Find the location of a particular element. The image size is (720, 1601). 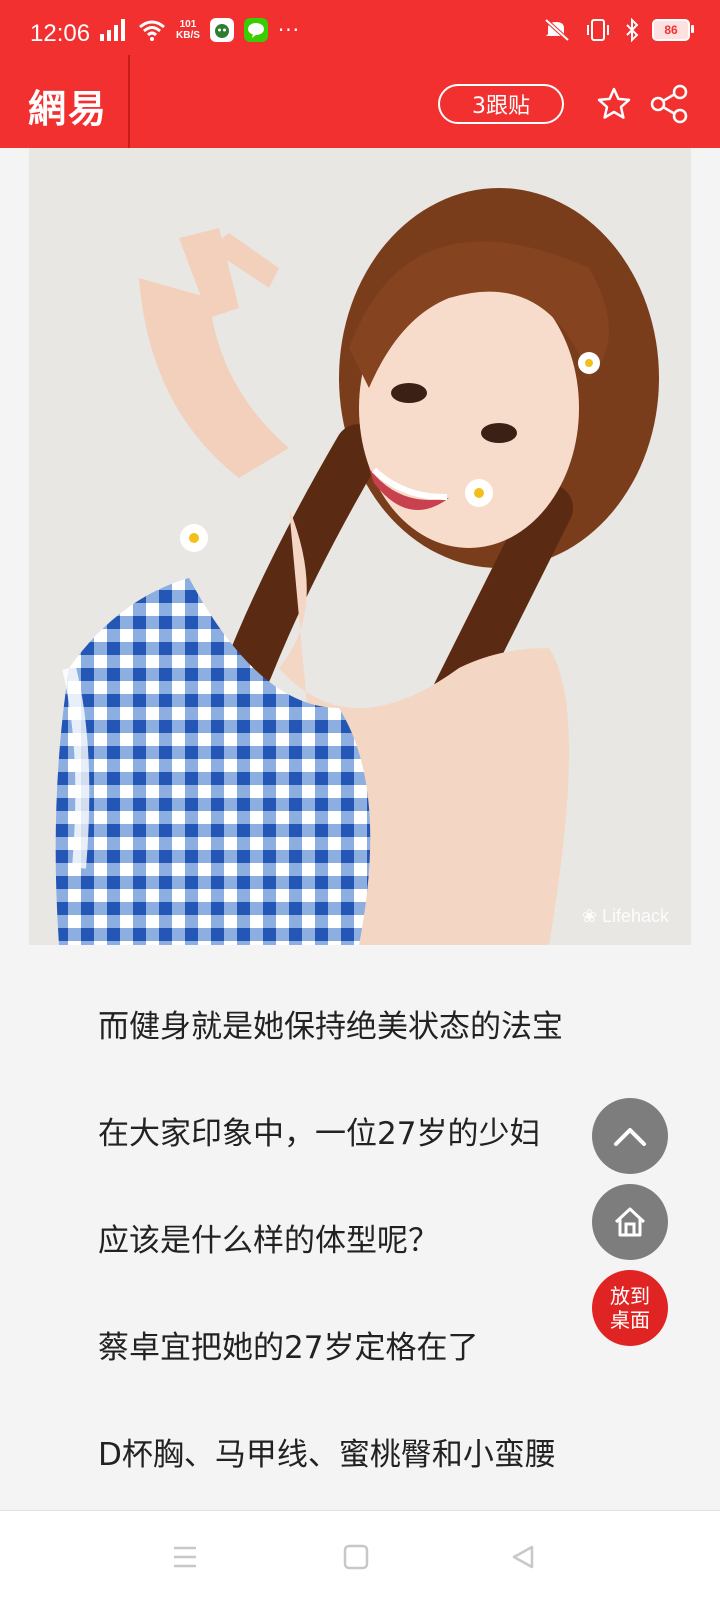

wifi-icon is located at coordinates (152, 30).